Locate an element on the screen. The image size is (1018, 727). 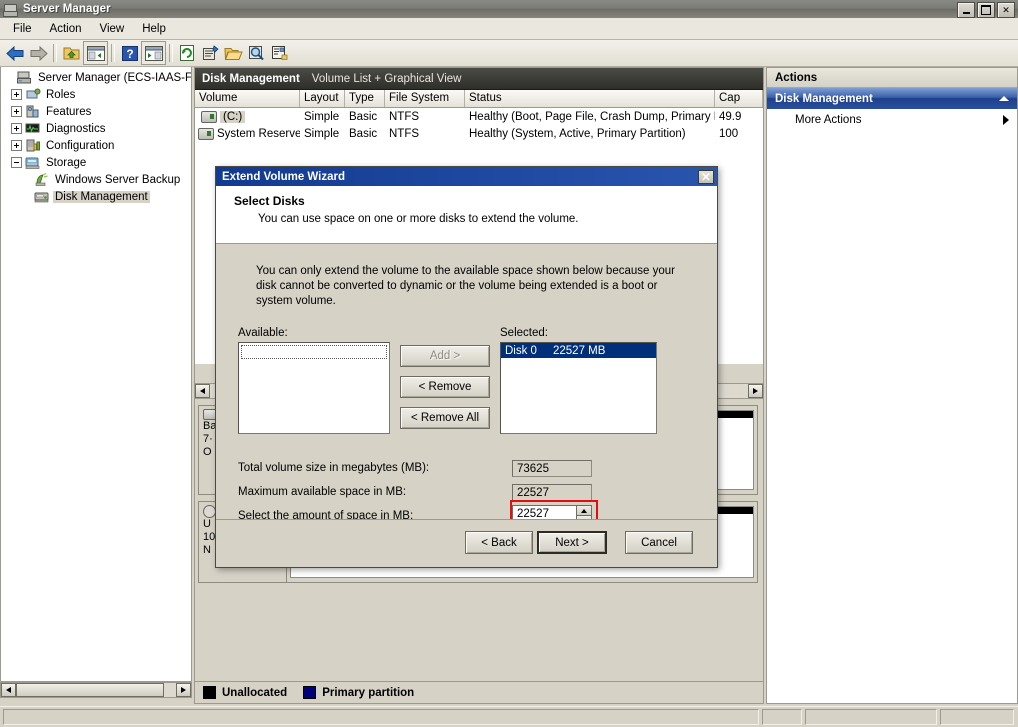
remove-button: < Remove is located at coordinates (445, 387).